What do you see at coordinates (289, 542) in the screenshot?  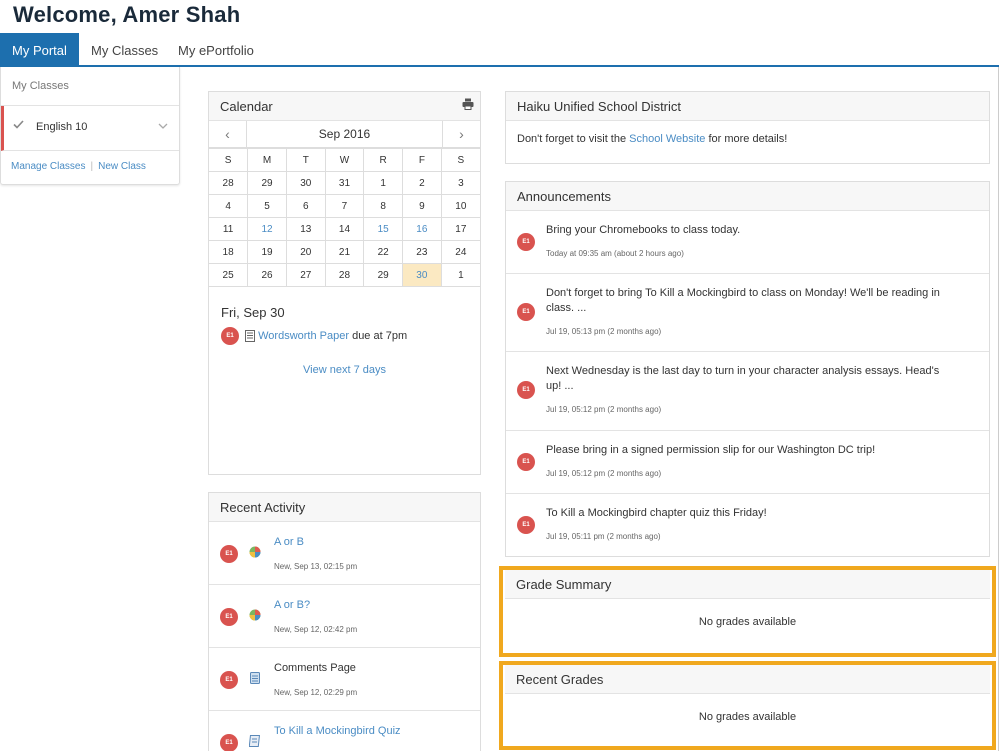 I see `activity-title: A or B` at bounding box center [289, 542].